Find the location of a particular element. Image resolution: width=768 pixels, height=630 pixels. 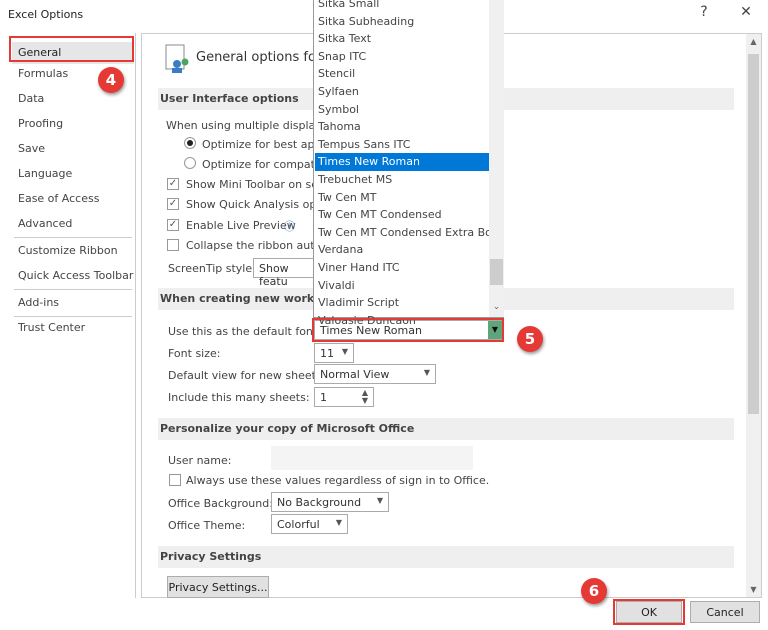

live-preview-label: Enable Live Preview is located at coordinates (241, 225).